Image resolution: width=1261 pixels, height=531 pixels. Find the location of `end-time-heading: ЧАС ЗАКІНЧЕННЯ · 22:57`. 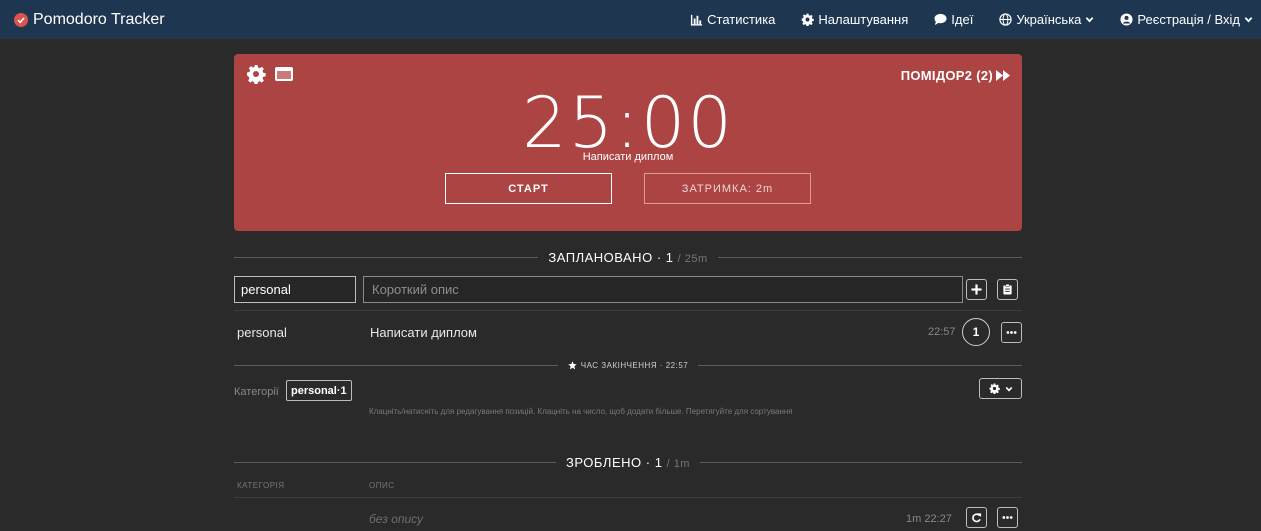

end-time-heading: ЧАС ЗАКІНЧЕННЯ · 22:57 is located at coordinates (628, 365).